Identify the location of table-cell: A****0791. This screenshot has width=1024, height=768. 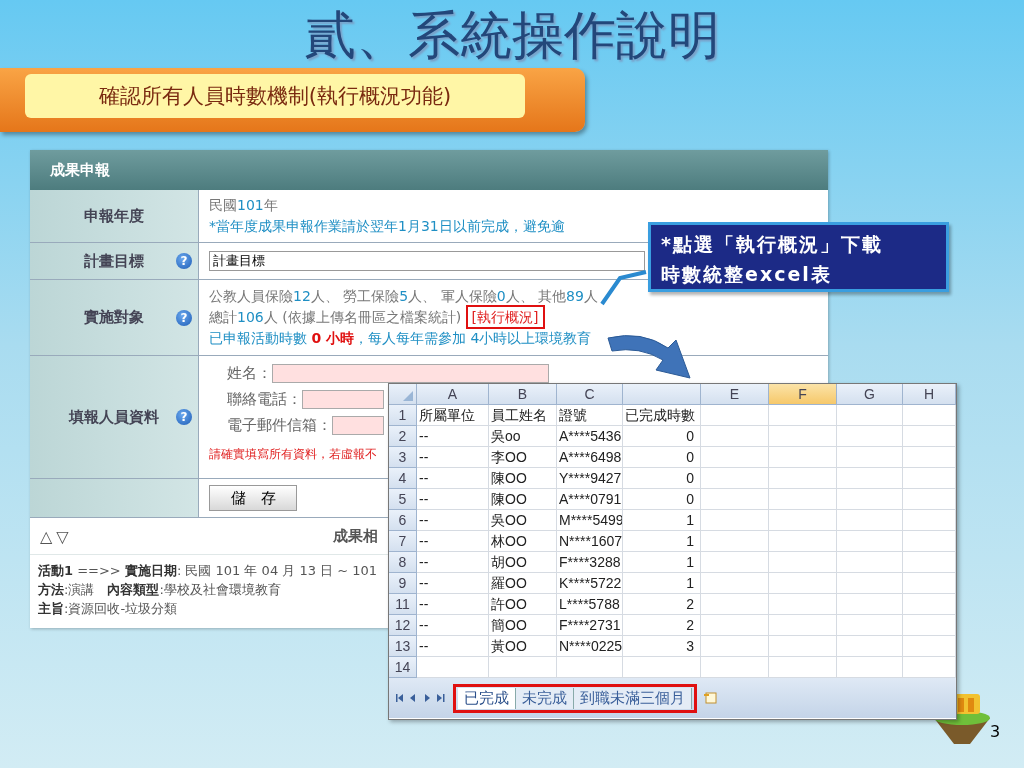
(590, 499).